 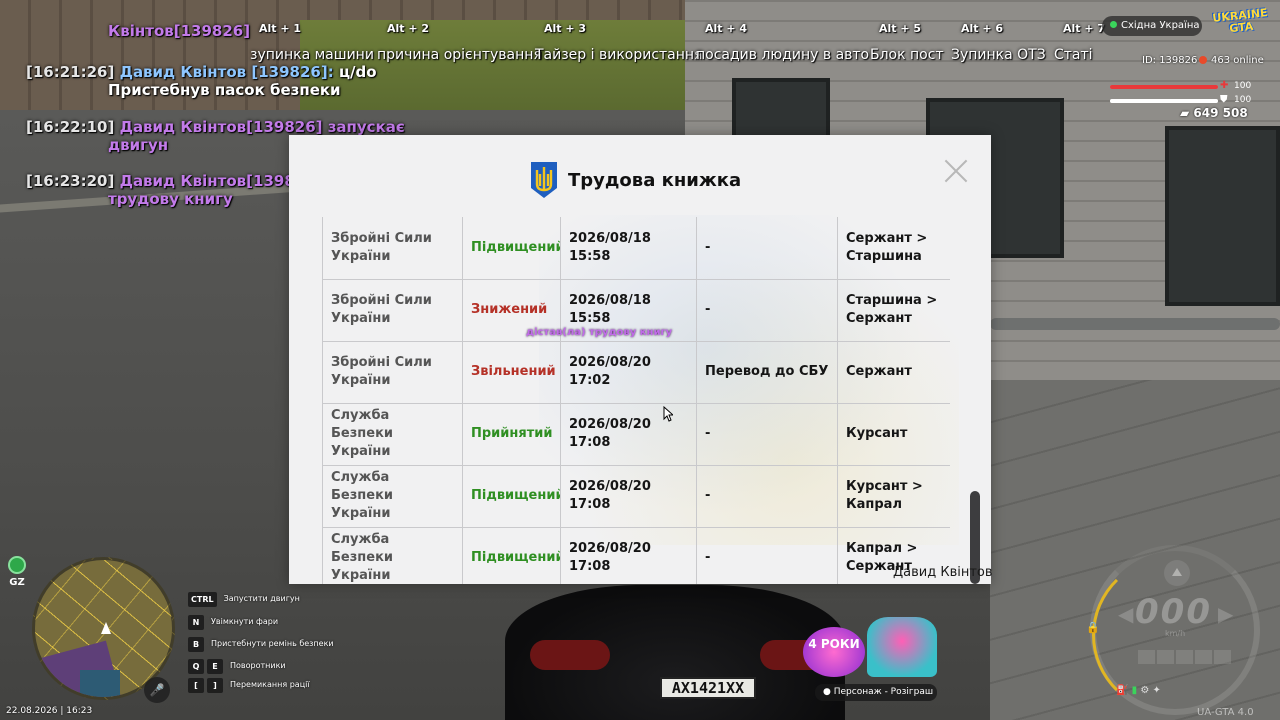 I want to click on wrench-icon: ✦, so click(x=1156, y=690).